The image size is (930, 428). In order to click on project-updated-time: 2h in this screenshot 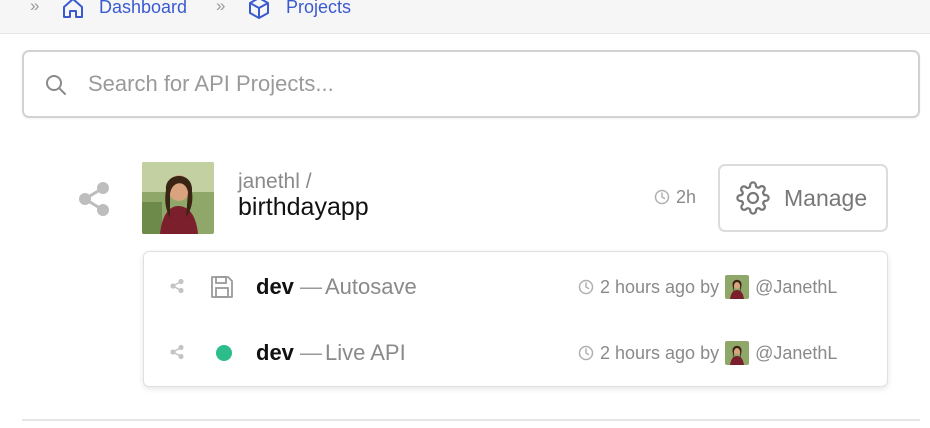, I will do `click(686, 196)`.